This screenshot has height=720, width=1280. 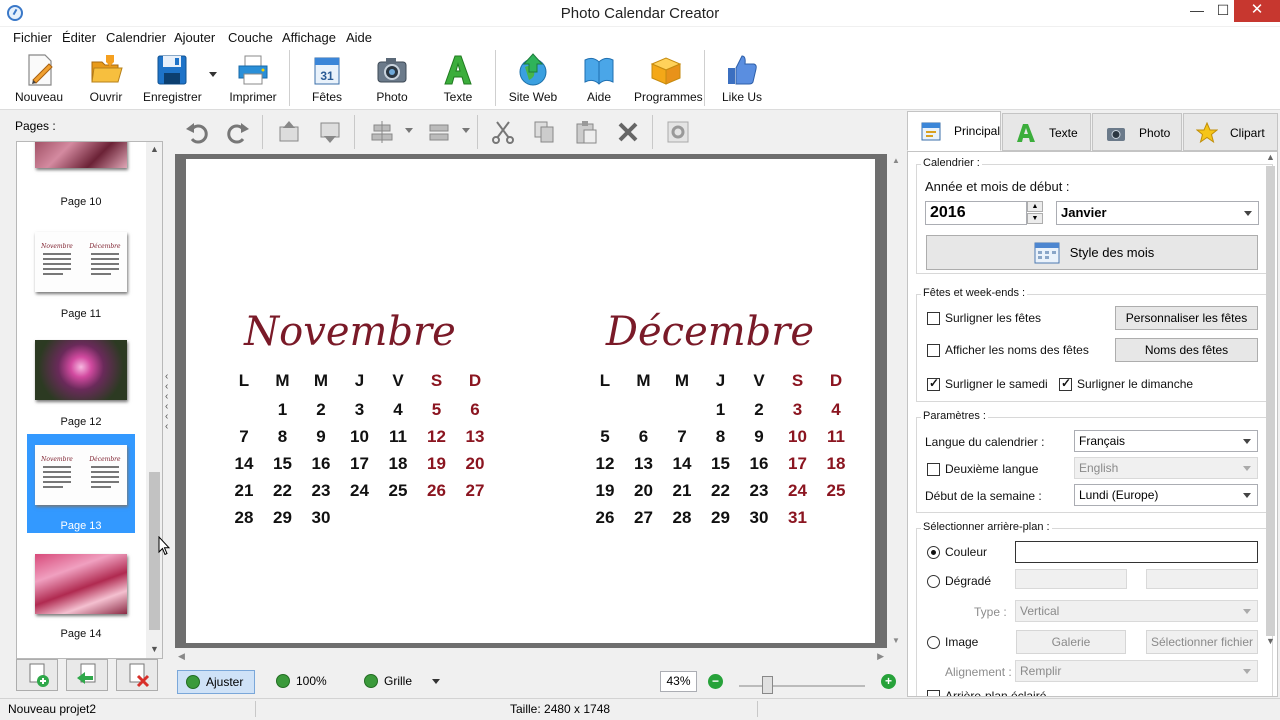 I want to click on grid-button: Grille, so click(x=386, y=682).